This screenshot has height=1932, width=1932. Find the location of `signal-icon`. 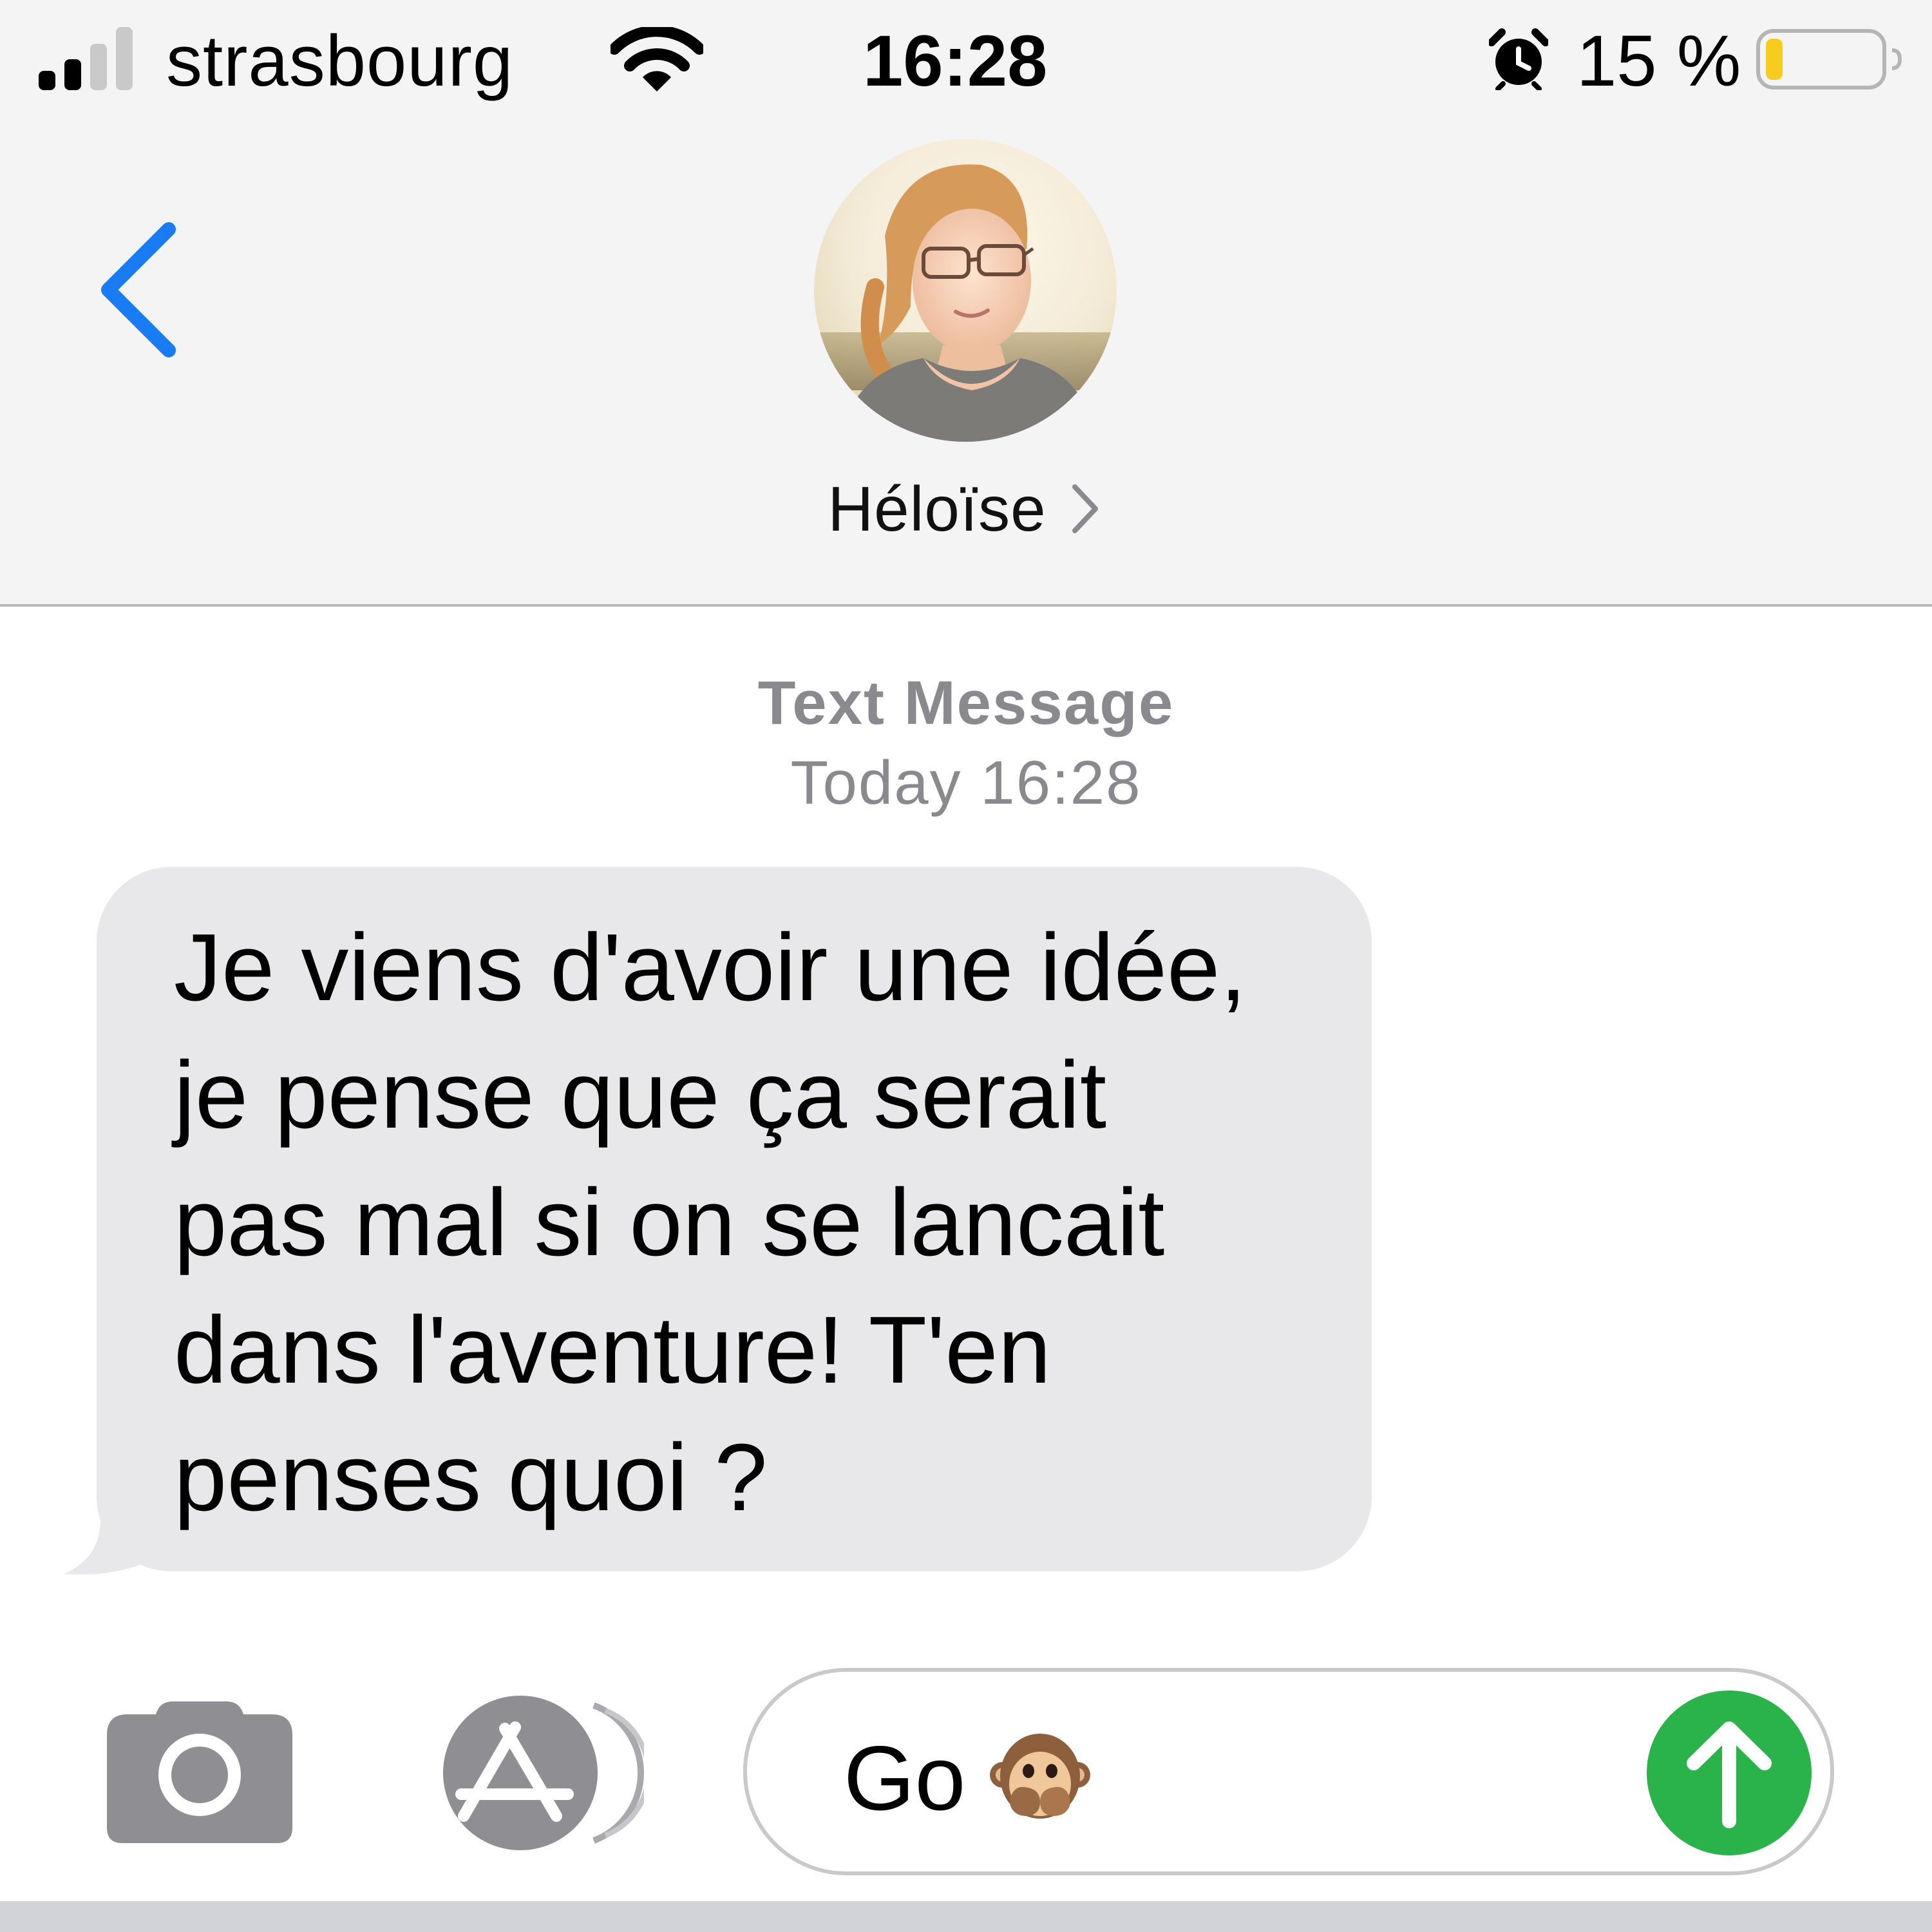

signal-icon is located at coordinates (86, 58).